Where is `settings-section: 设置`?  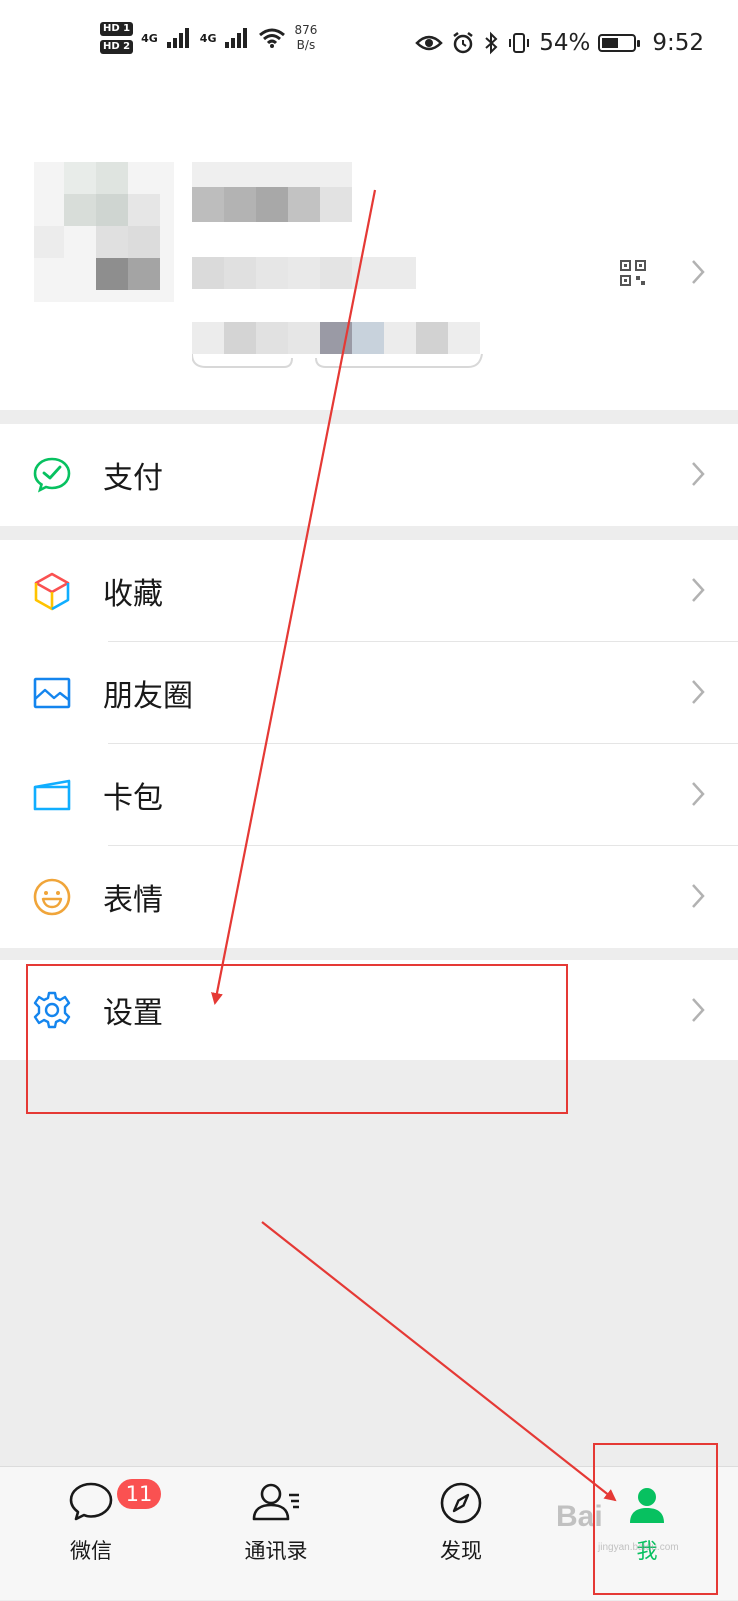
settings-section: 设置 is located at coordinates (369, 1010).